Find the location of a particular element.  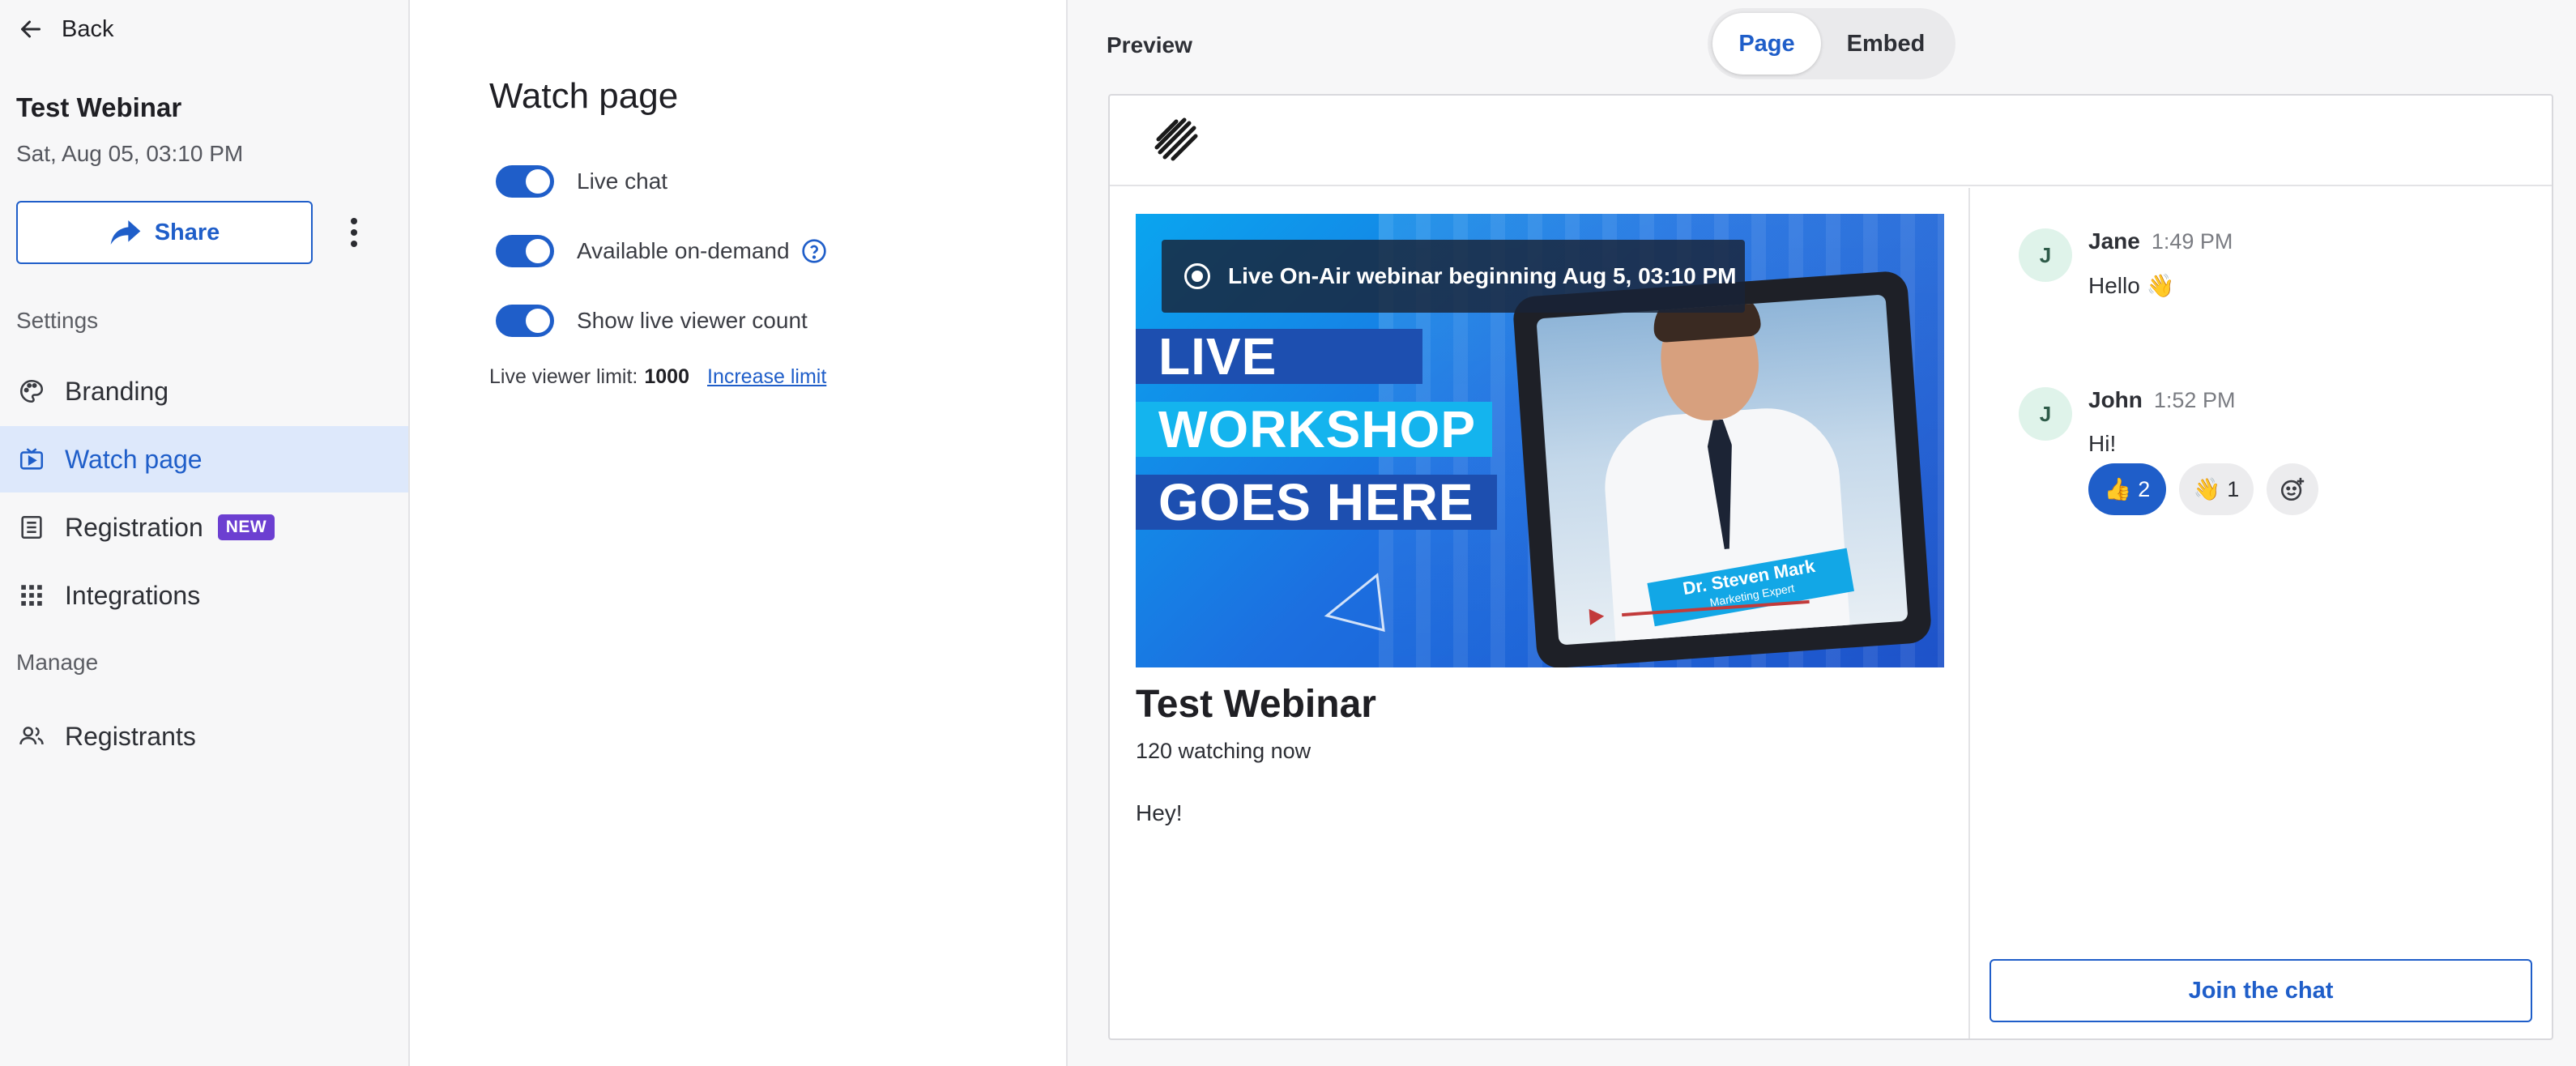

back-label: Back is located at coordinates (88, 28).